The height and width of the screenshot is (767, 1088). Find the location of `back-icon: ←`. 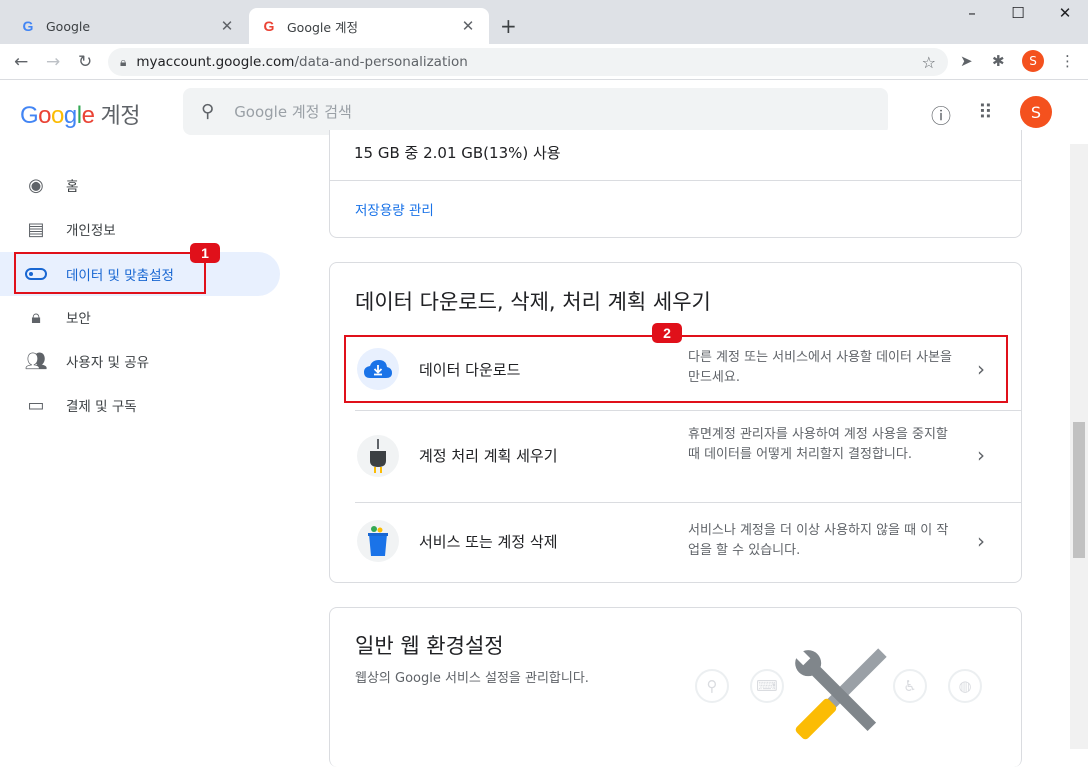

back-icon: ← is located at coordinates (21, 62).